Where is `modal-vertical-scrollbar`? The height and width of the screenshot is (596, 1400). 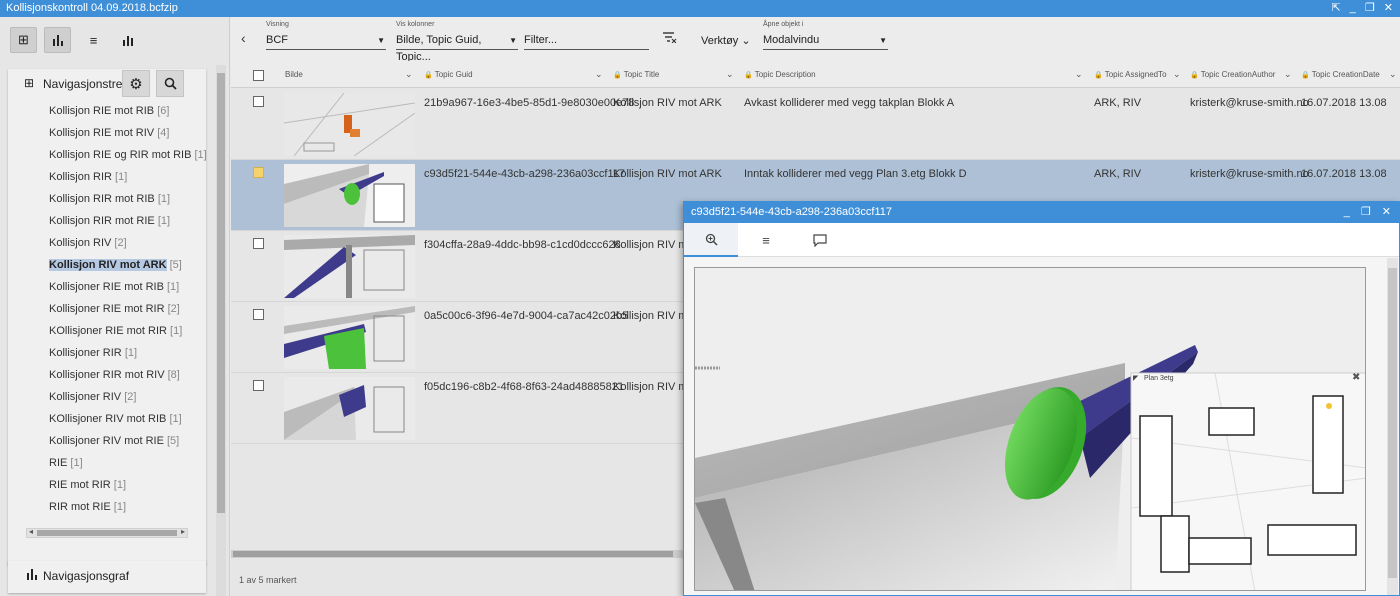
modal-vertical-scrollbar is located at coordinates (1392, 426).